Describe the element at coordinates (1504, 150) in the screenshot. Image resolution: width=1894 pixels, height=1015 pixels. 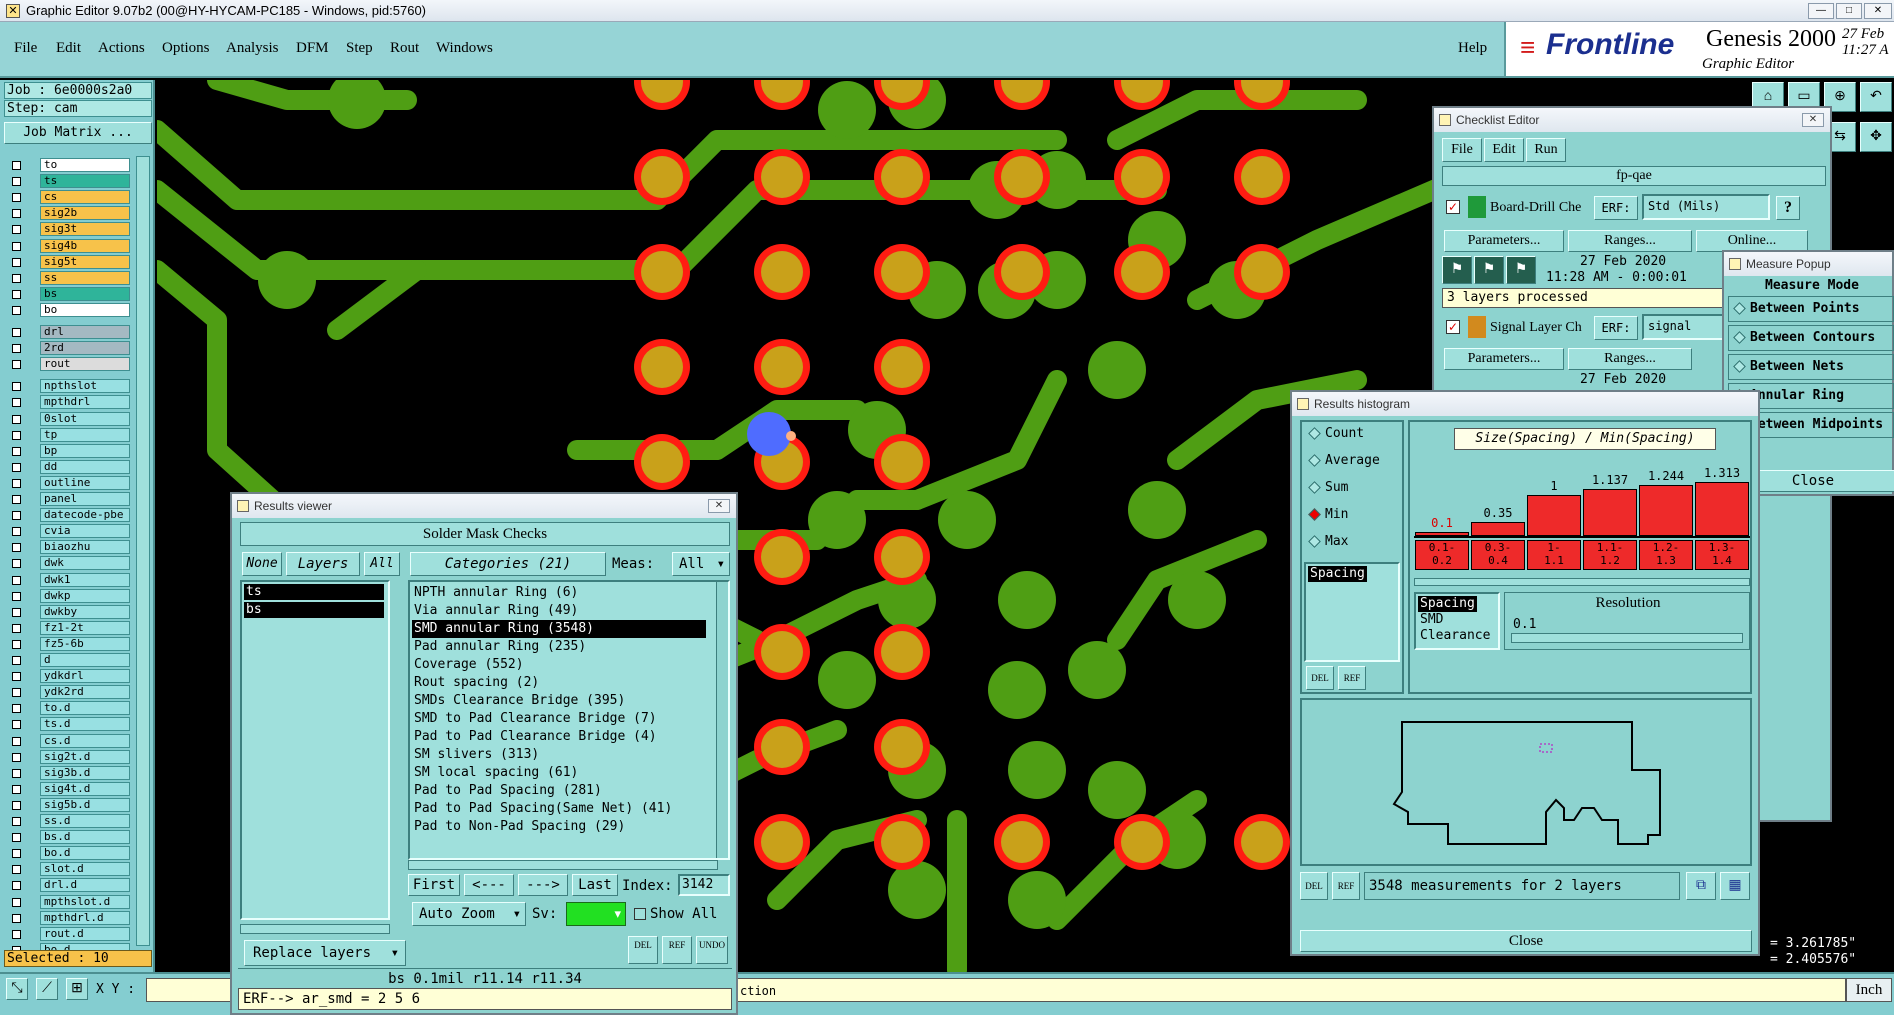
I see `checklist-menu-edit: Edit` at that location.